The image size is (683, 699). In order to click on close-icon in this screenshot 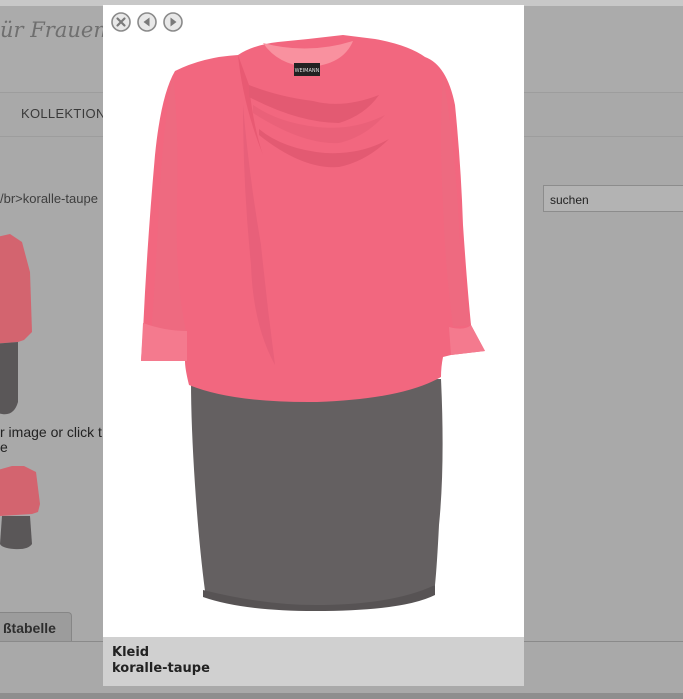, I will do `click(121, 22)`.